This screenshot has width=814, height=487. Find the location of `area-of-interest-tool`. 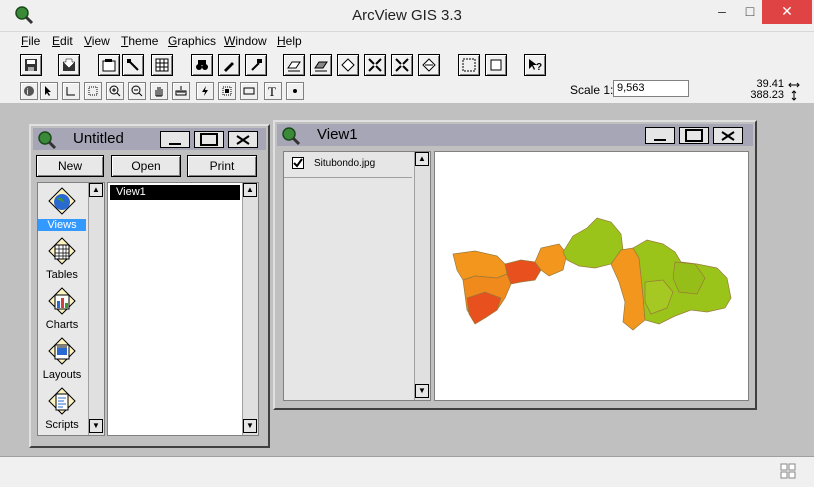

area-of-interest-tool is located at coordinates (227, 91).